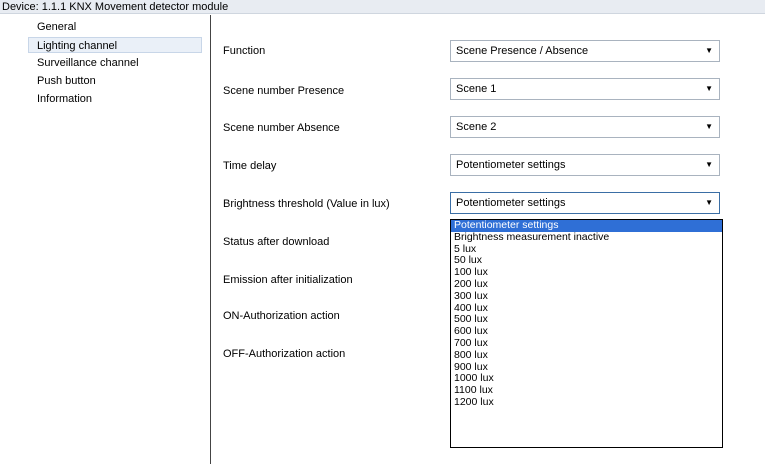 The height and width of the screenshot is (464, 765). I want to click on dropdown-option: 200 lux, so click(586, 284).